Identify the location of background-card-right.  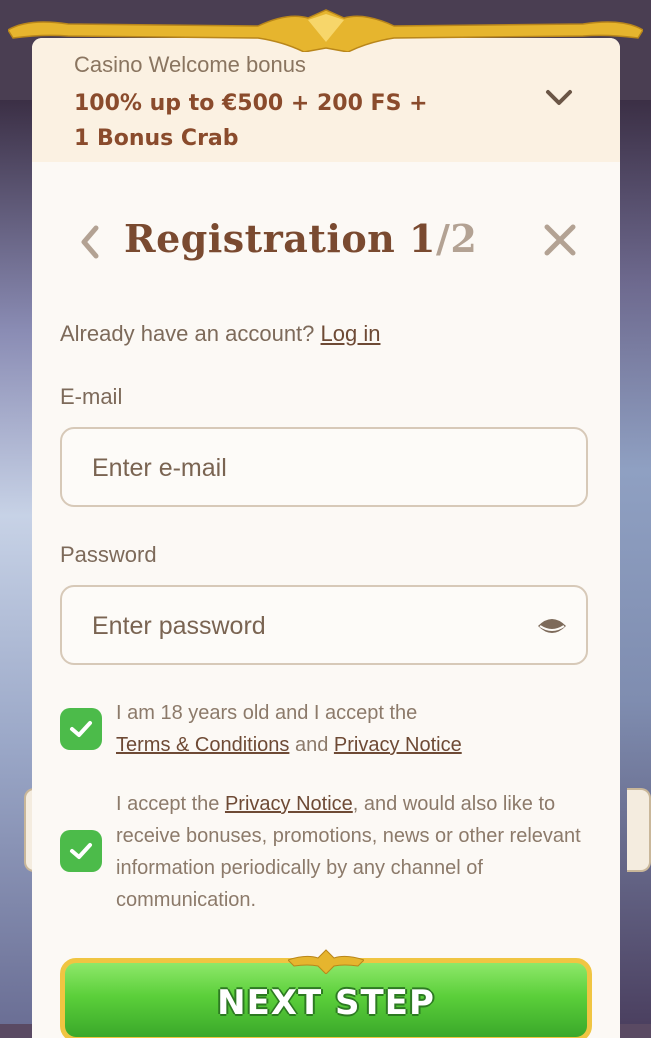
(639, 830).